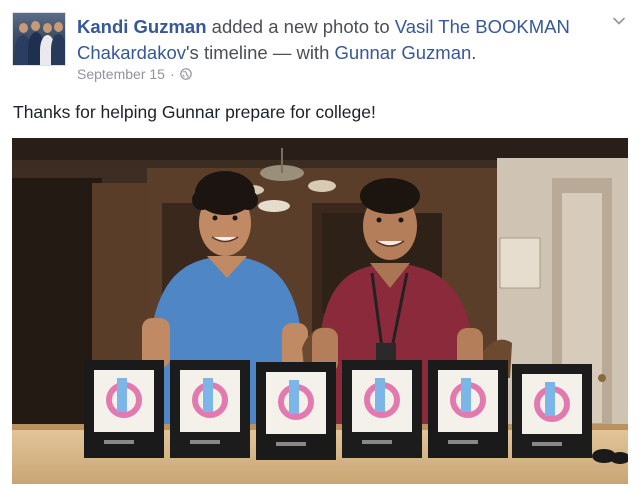  What do you see at coordinates (185, 74) in the screenshot?
I see `globe-icon` at bounding box center [185, 74].